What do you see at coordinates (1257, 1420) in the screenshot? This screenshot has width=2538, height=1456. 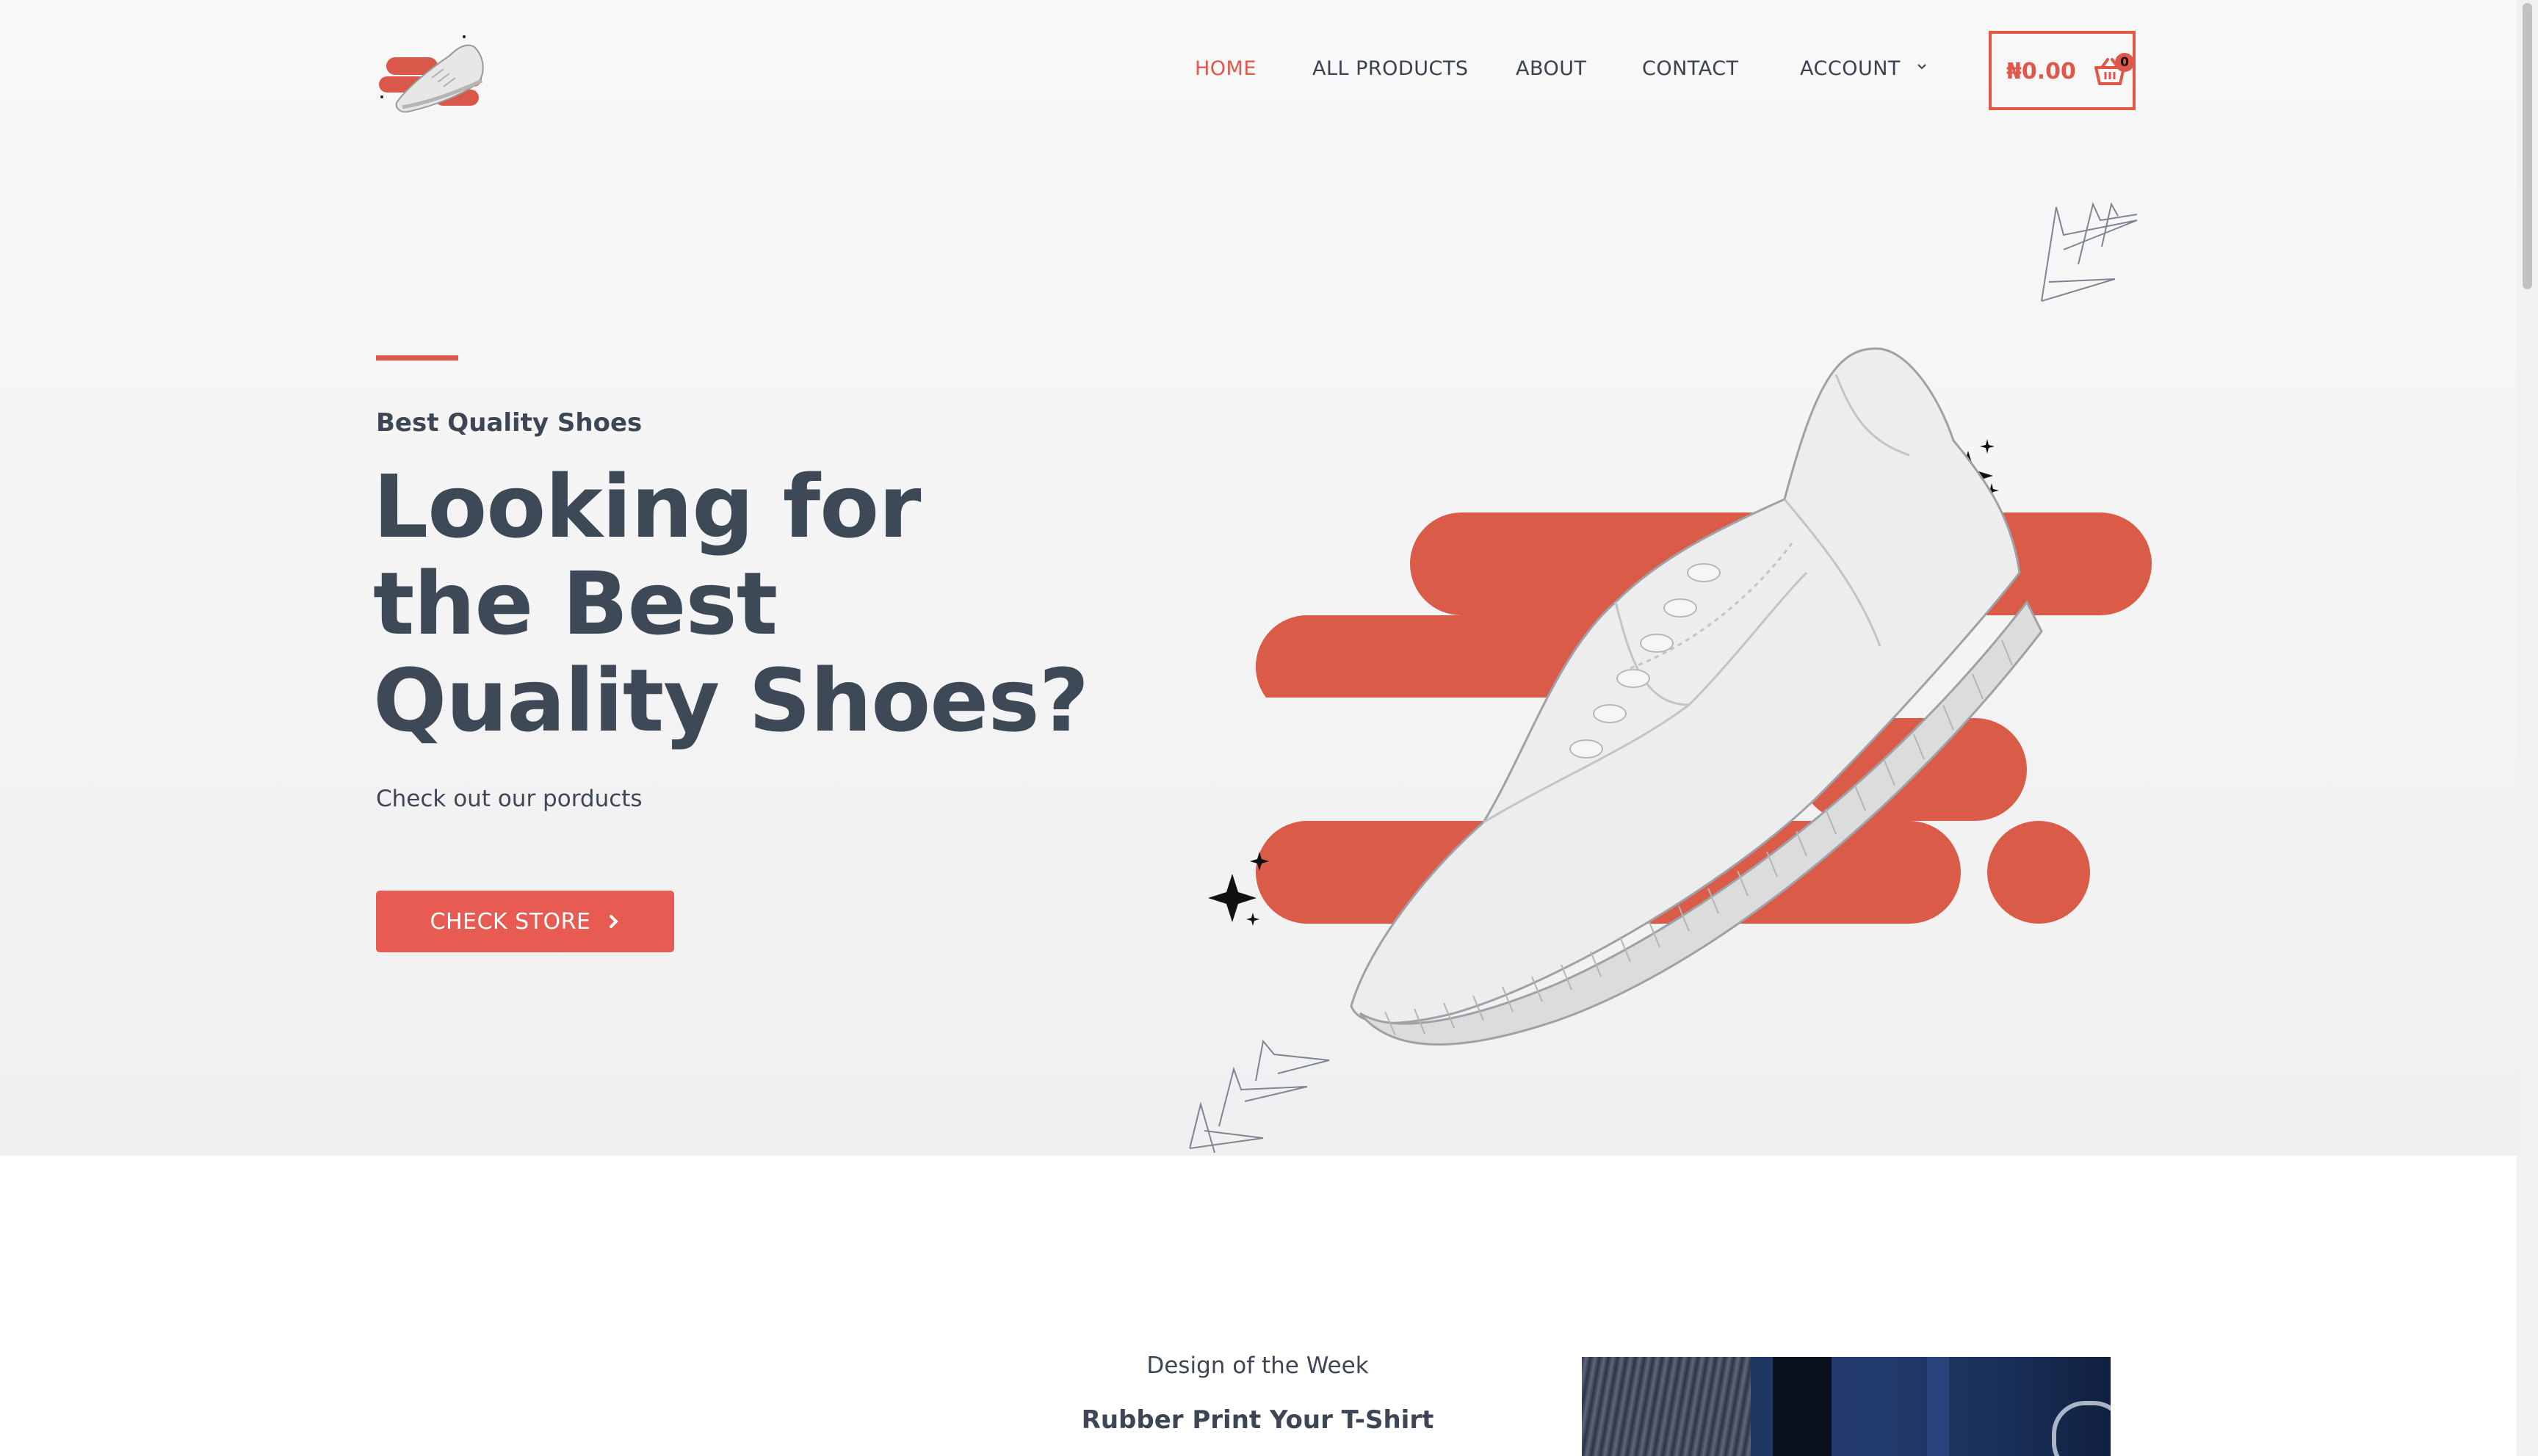 I see `featured-title: Rubber Print Your T-Shirt` at bounding box center [1257, 1420].